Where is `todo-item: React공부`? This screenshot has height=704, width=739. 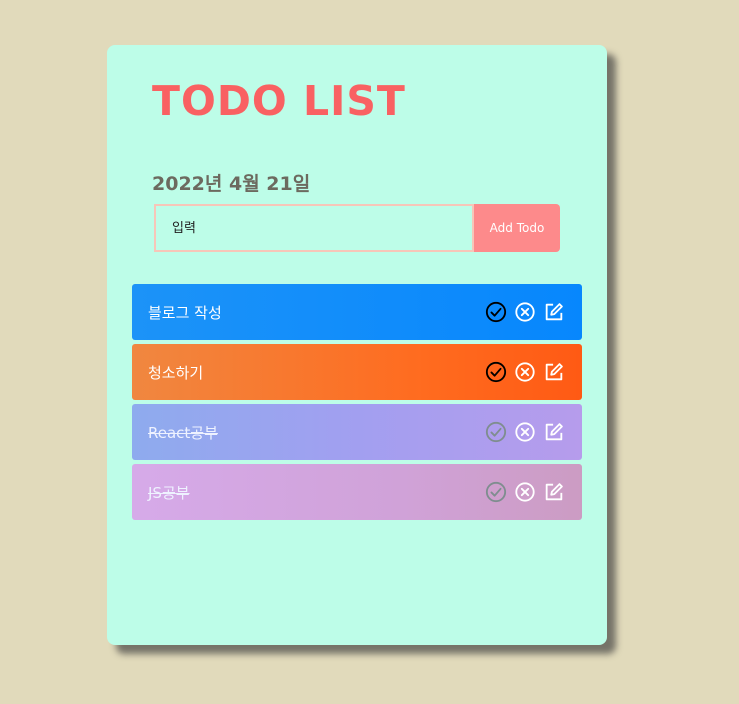 todo-item: React공부 is located at coordinates (357, 432).